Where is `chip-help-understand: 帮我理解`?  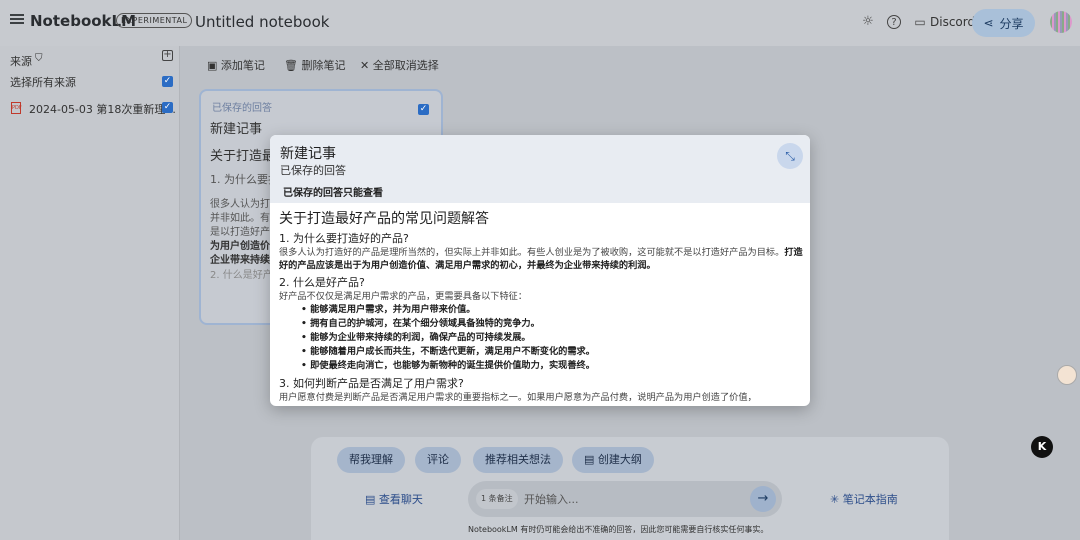 chip-help-understand: 帮我理解 is located at coordinates (371, 460).